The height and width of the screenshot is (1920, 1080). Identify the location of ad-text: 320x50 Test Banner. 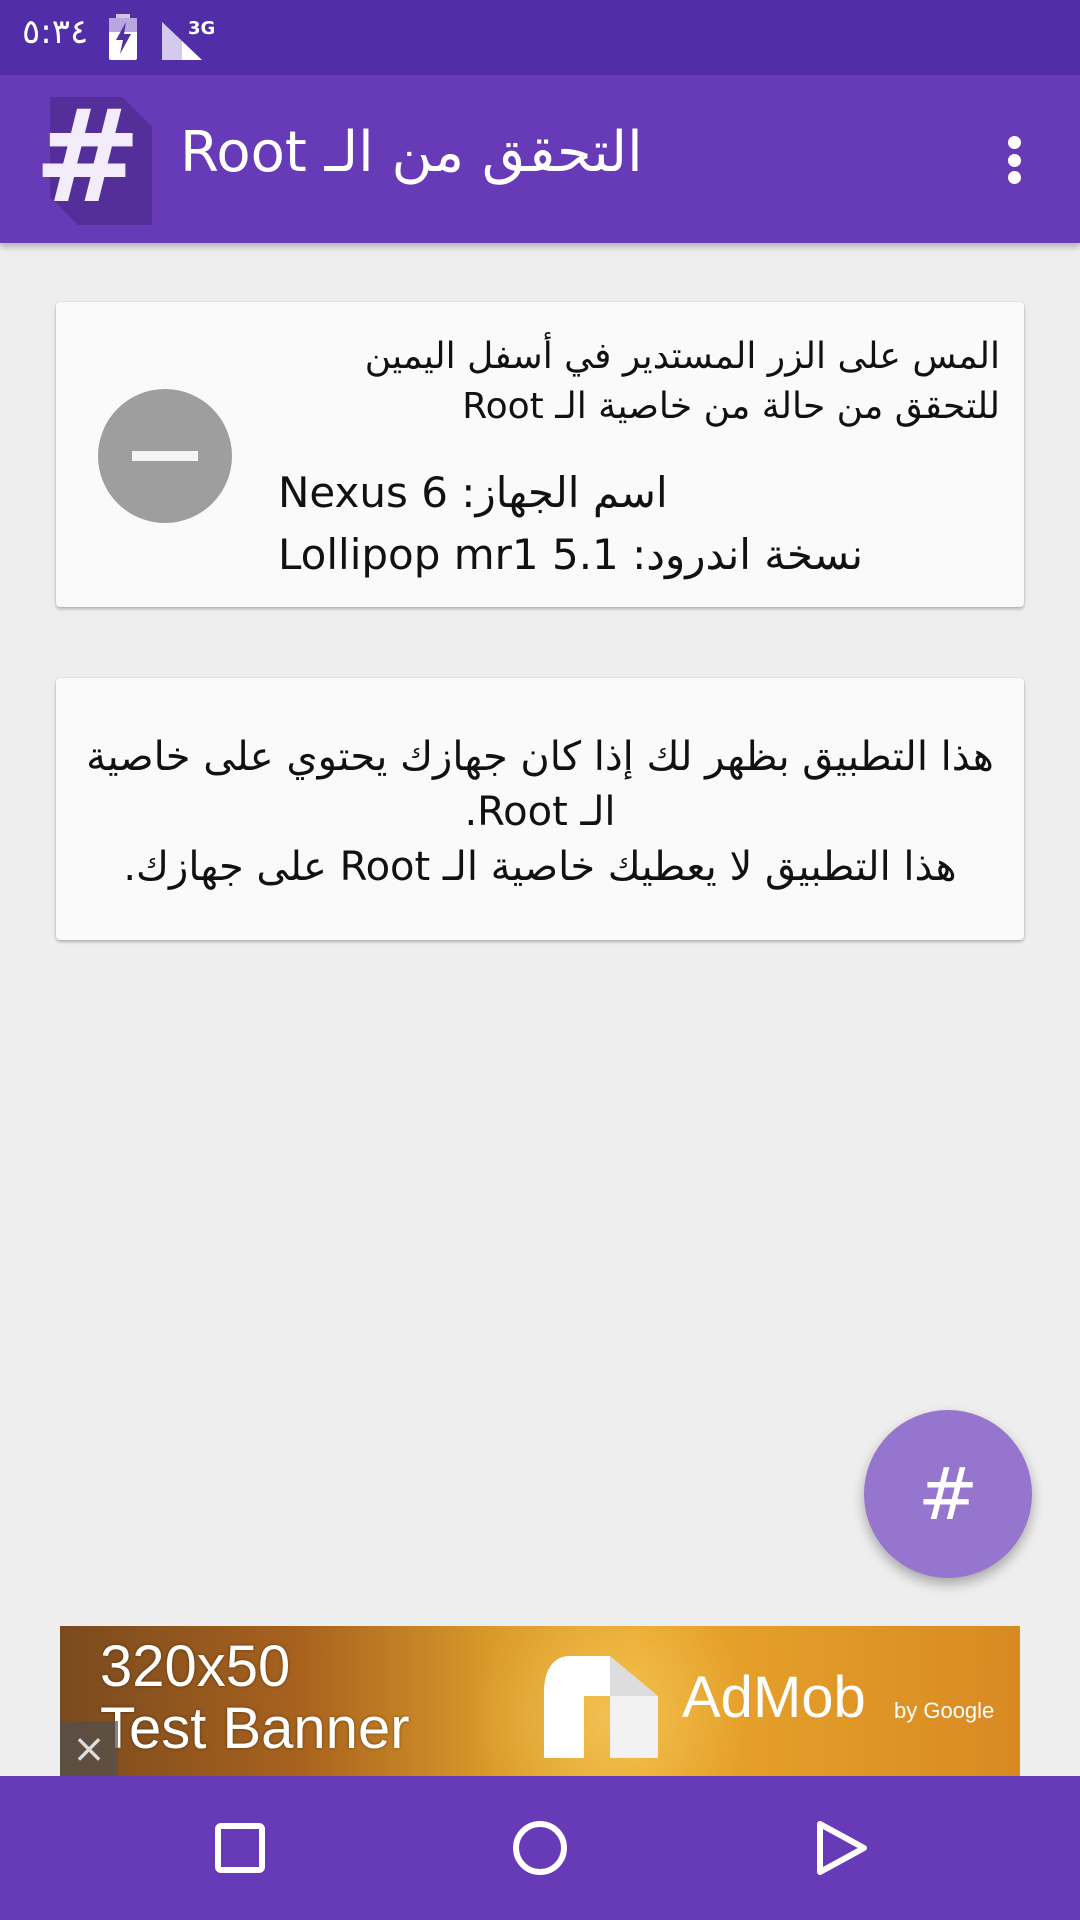
(255, 1698).